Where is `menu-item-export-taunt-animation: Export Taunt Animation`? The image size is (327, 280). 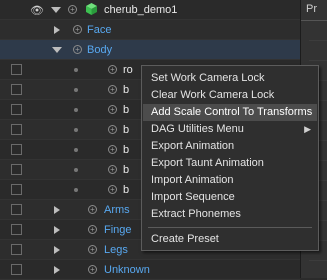
menu-item-export-taunt-animation: Export Taunt Animation is located at coordinates (230, 163).